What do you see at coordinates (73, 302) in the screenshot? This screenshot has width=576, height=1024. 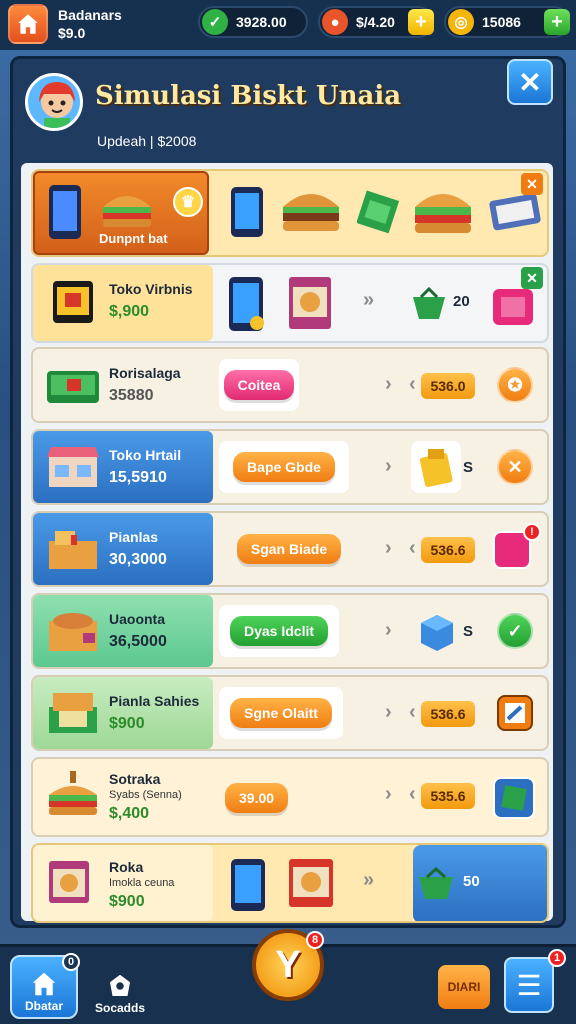 I see `shop-icon` at bounding box center [73, 302].